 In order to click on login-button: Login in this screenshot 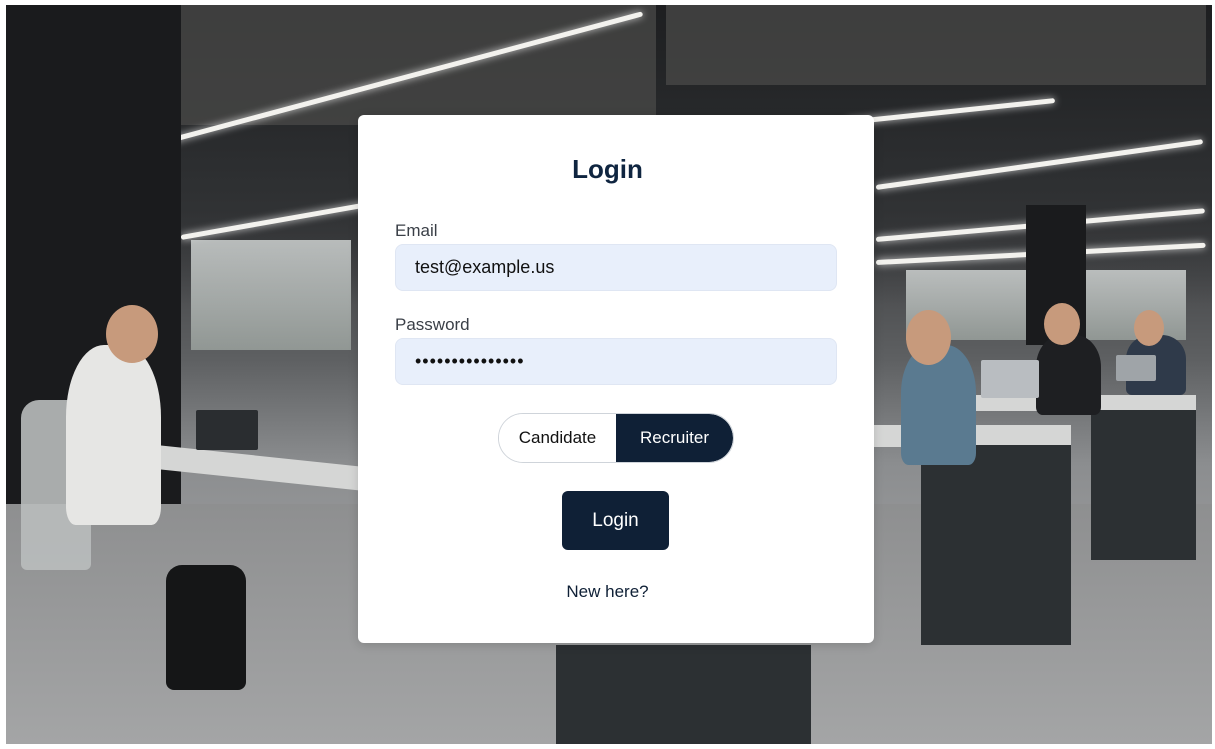, I will do `click(615, 520)`.